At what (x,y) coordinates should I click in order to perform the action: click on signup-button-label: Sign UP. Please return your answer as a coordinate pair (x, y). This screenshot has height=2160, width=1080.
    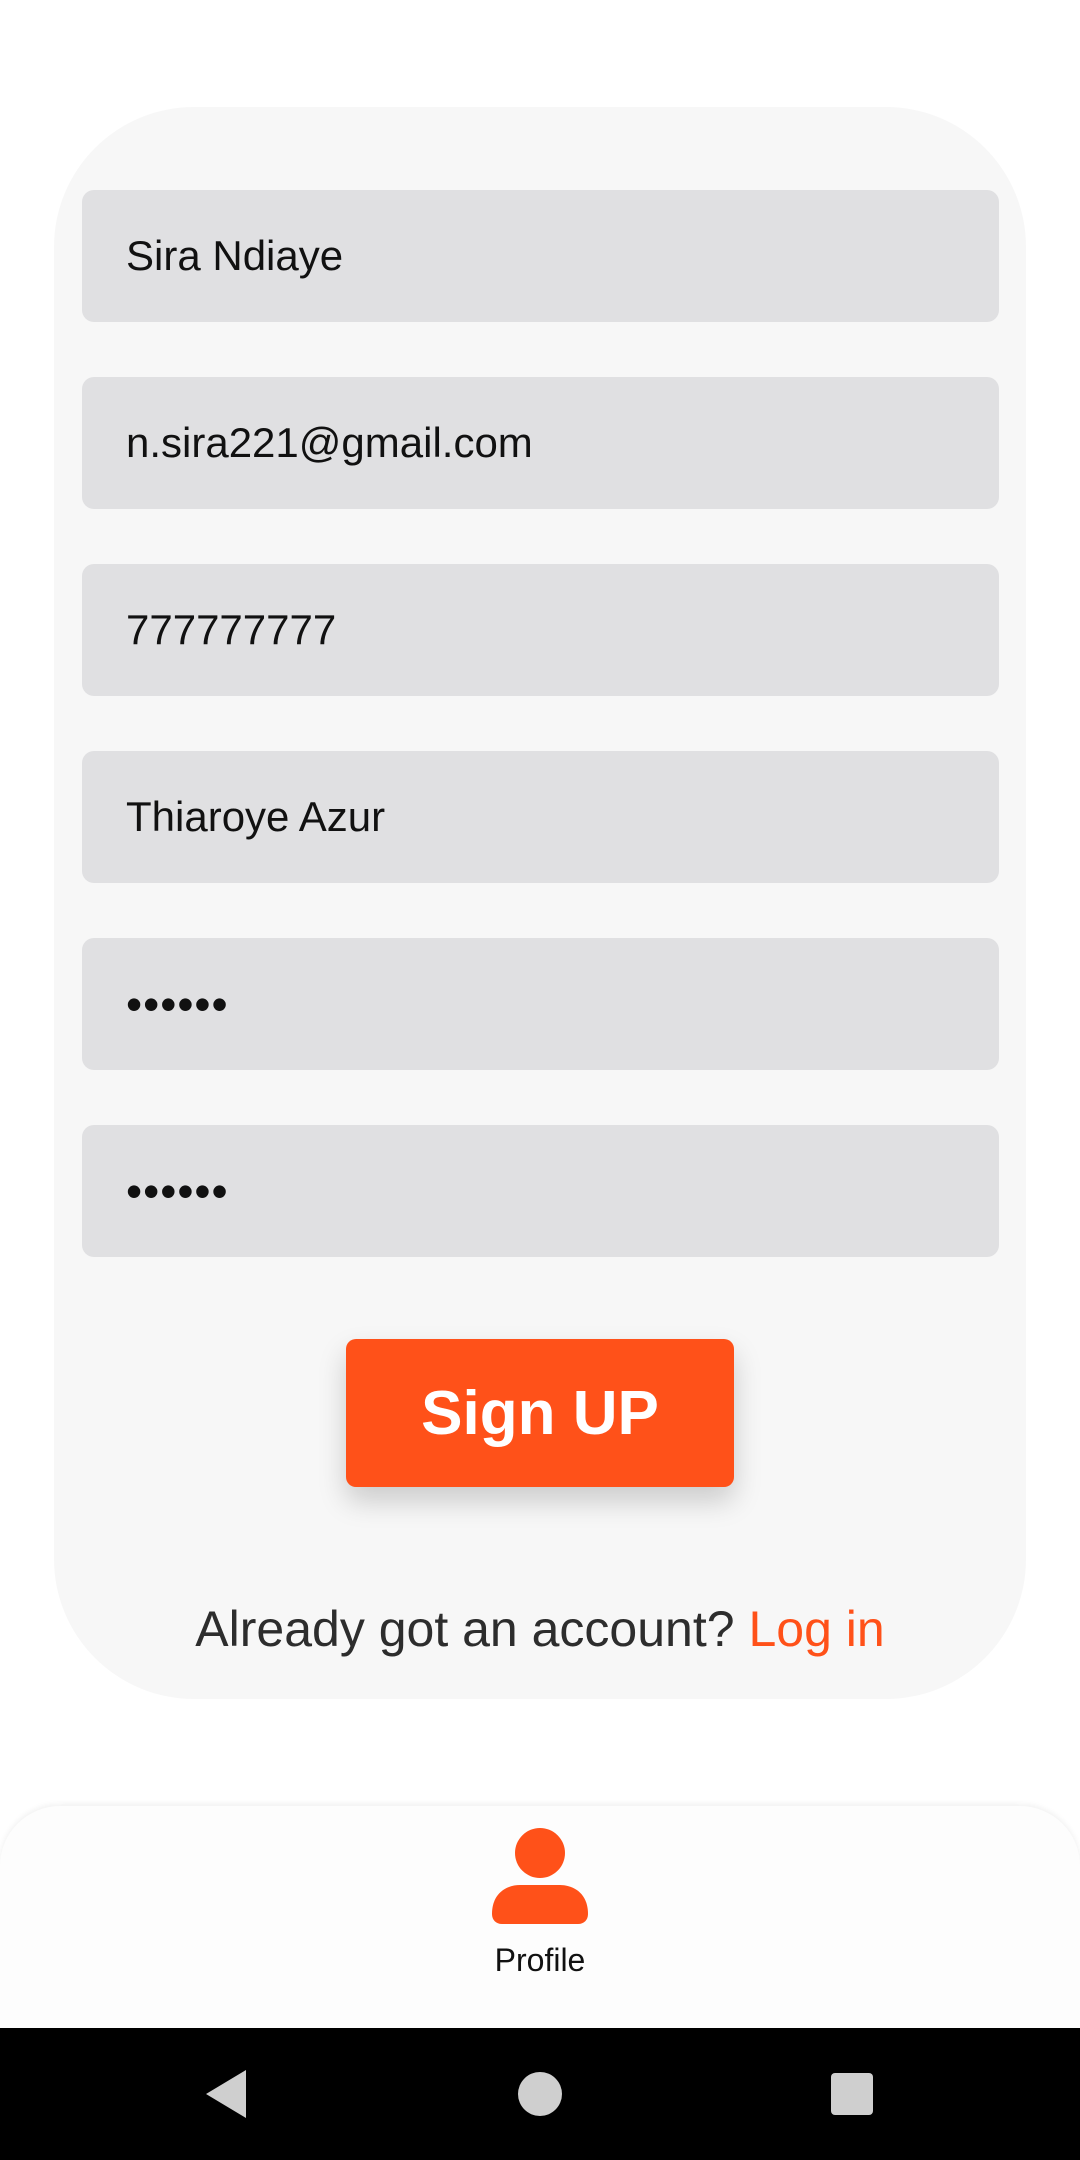
    Looking at the image, I should click on (540, 1413).